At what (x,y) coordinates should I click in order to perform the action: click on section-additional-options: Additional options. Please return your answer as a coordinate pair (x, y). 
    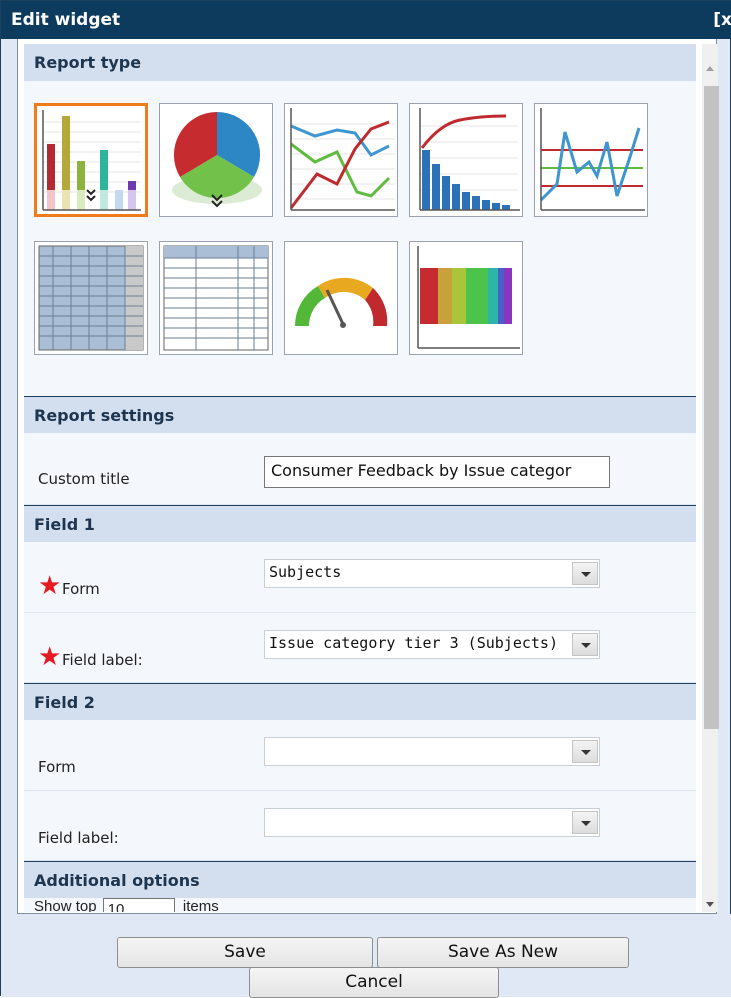
    Looking at the image, I should click on (360, 879).